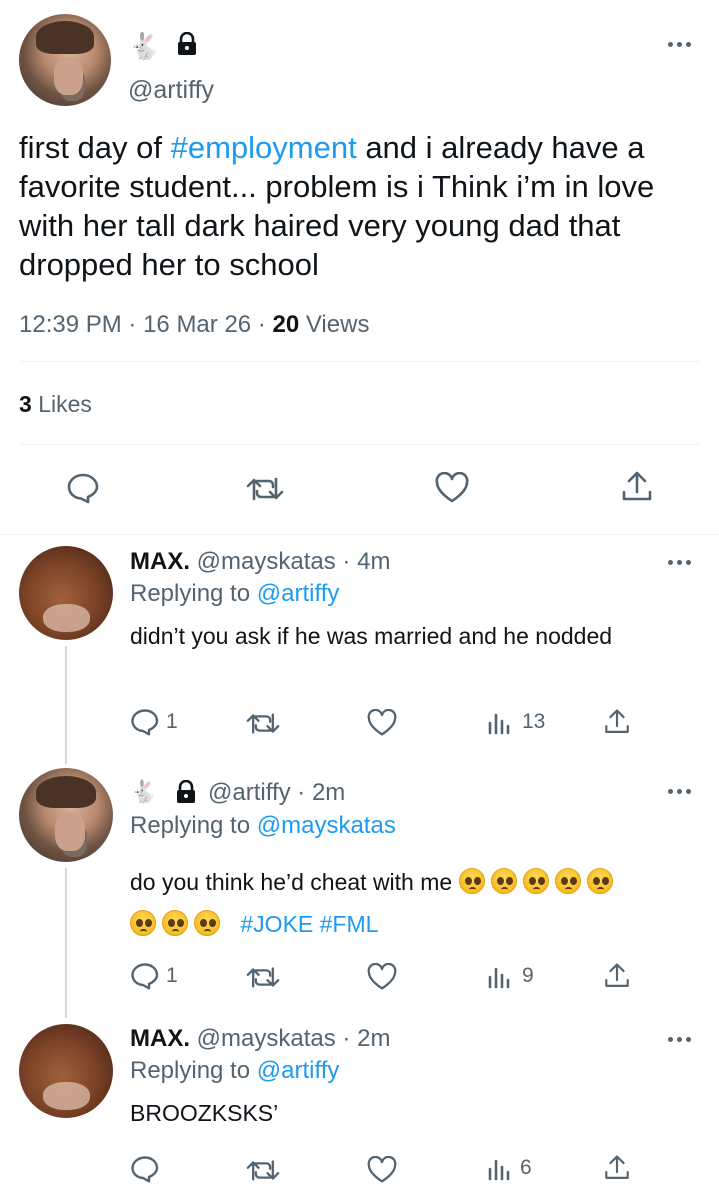 Image resolution: width=719 pixels, height=1200 pixels. I want to click on author-avatar, so click(65, 60).